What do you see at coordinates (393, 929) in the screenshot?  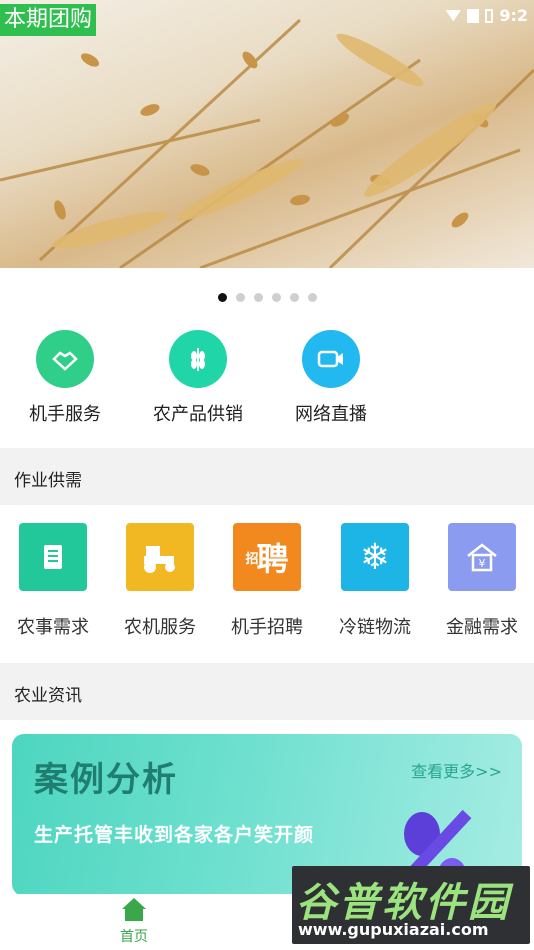 I see `watermark-url: www.gupuxiazai.com` at bounding box center [393, 929].